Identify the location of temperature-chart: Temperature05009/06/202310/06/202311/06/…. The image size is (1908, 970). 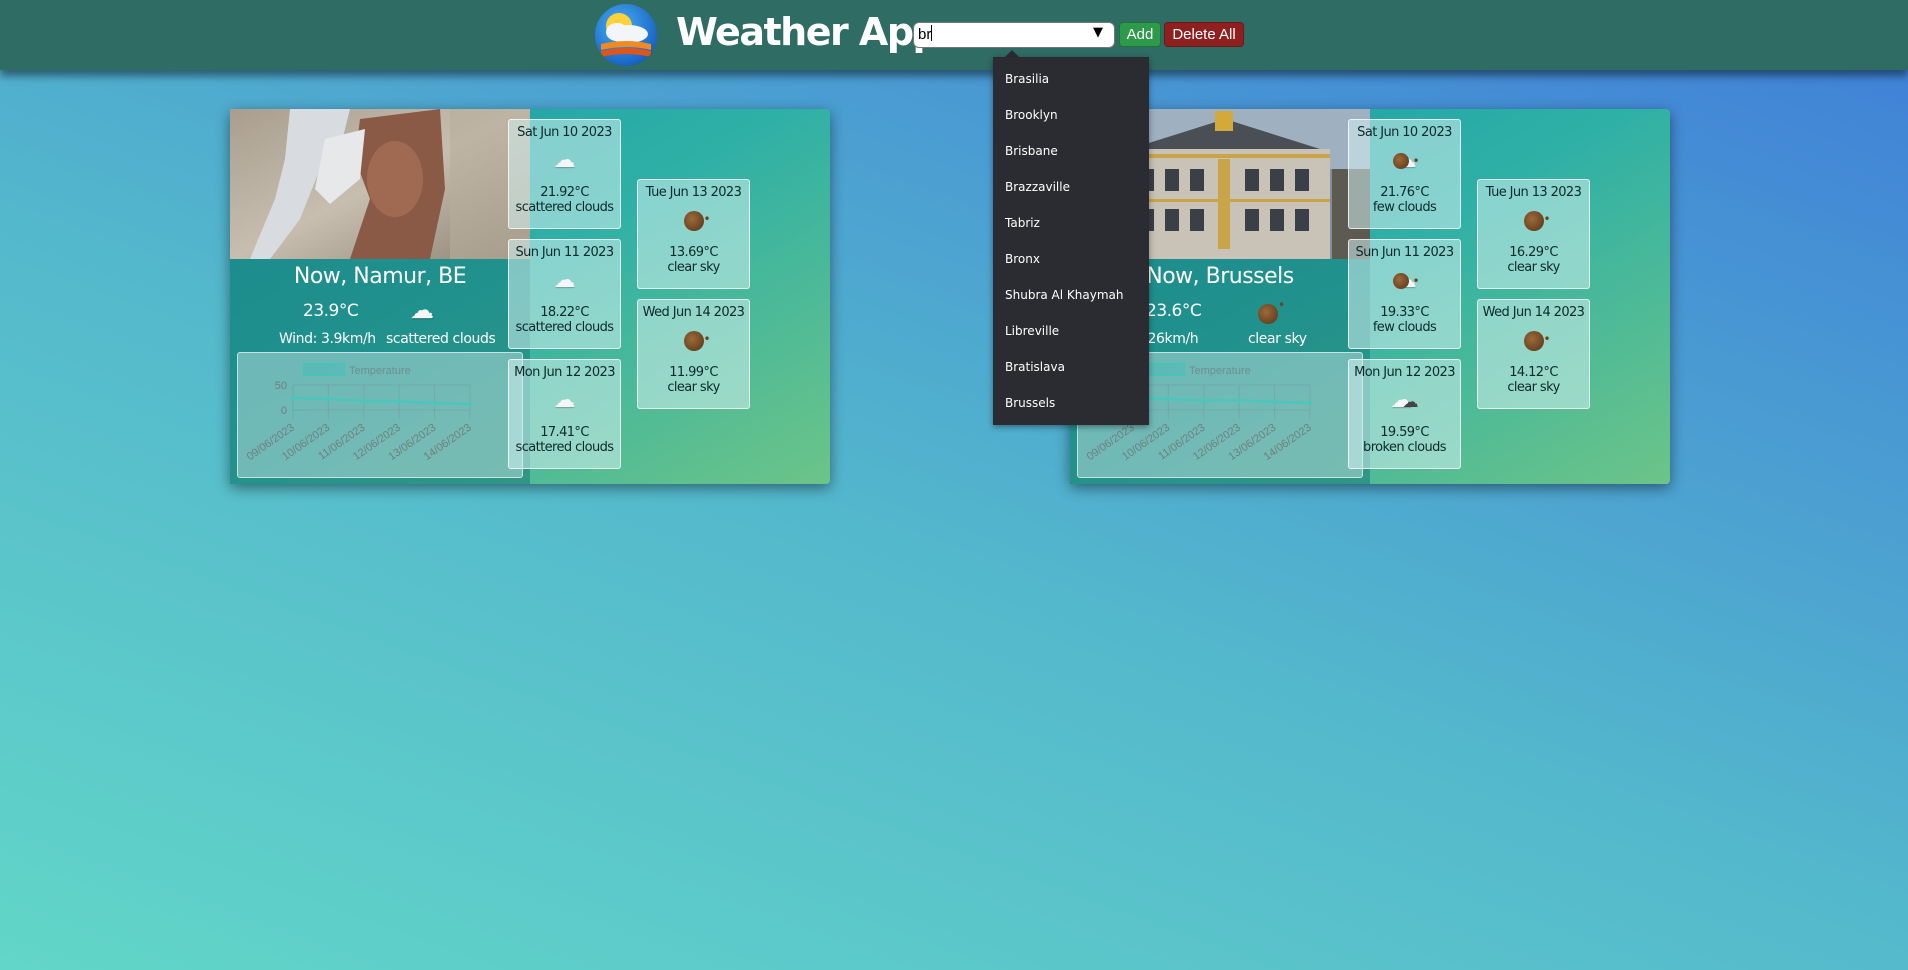
(380, 415).